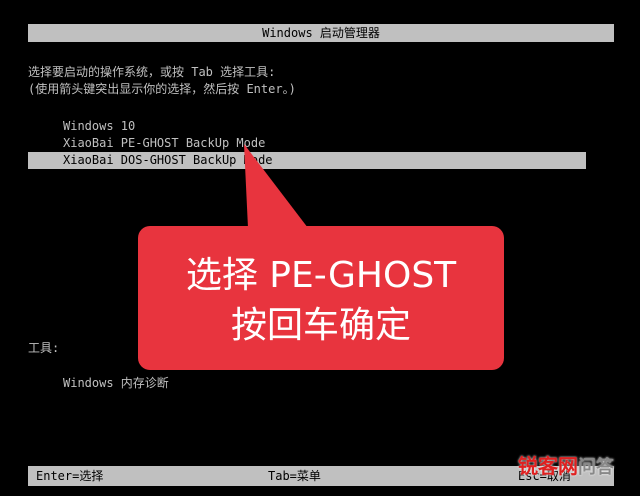  I want to click on tools-heading: 工具:, so click(44, 348).